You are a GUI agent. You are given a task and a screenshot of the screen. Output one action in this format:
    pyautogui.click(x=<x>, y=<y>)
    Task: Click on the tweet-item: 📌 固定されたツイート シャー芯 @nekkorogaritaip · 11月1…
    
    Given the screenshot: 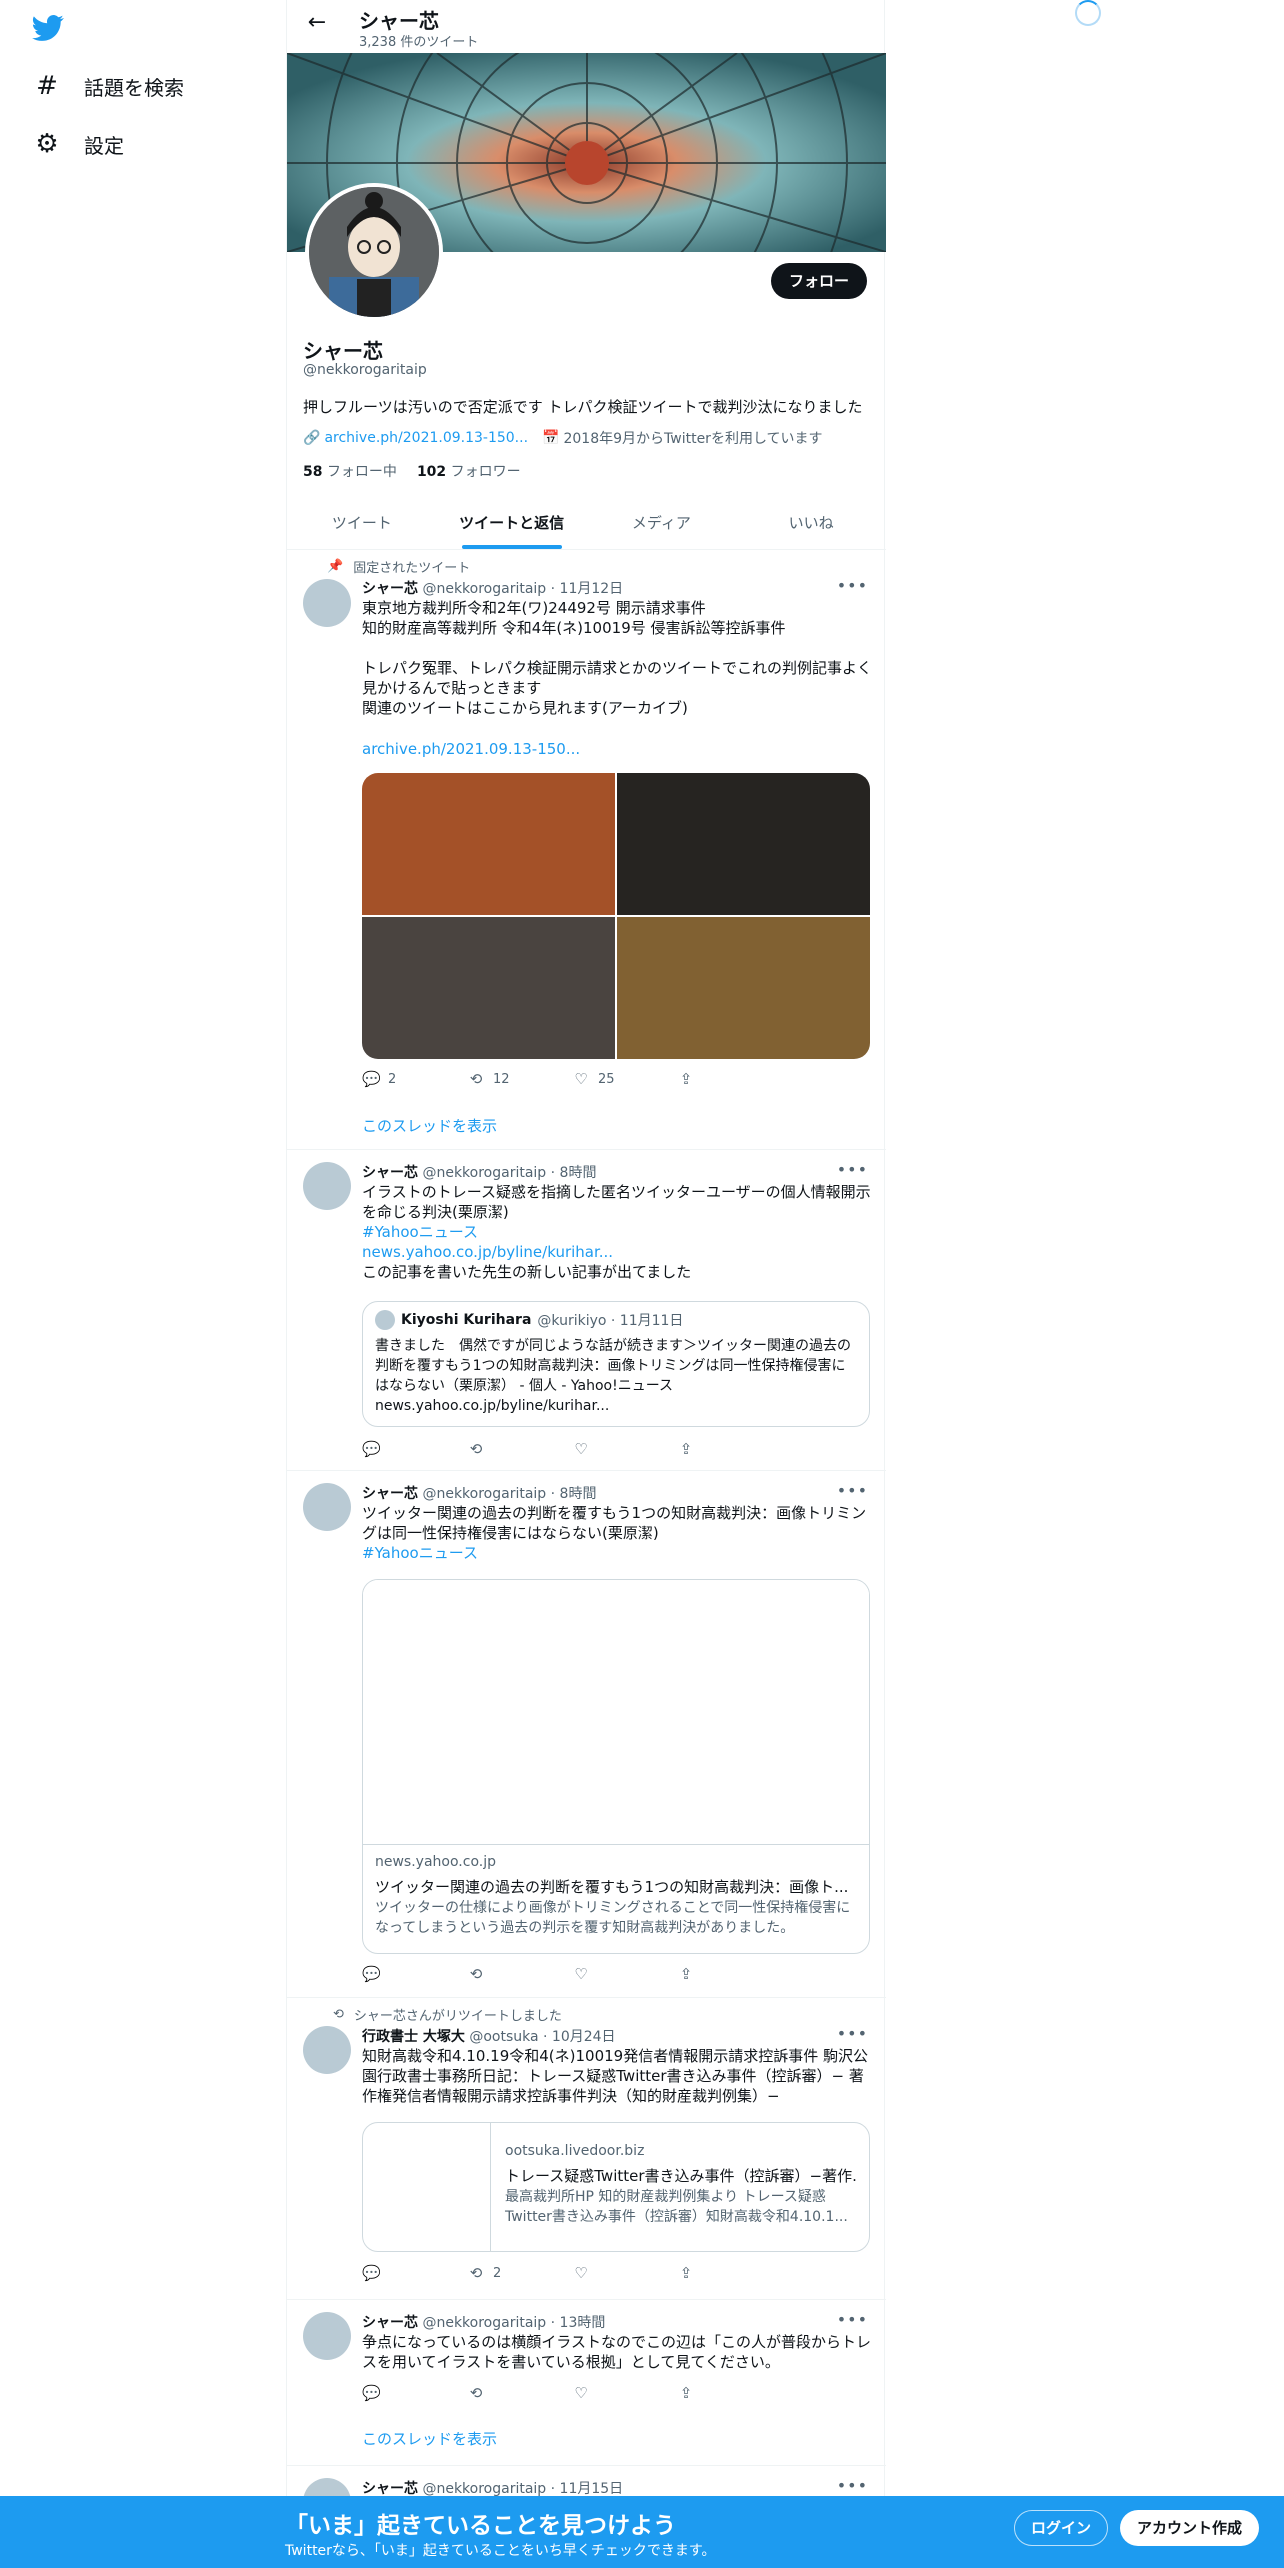 What is the action you would take?
    pyautogui.click(x=586, y=850)
    